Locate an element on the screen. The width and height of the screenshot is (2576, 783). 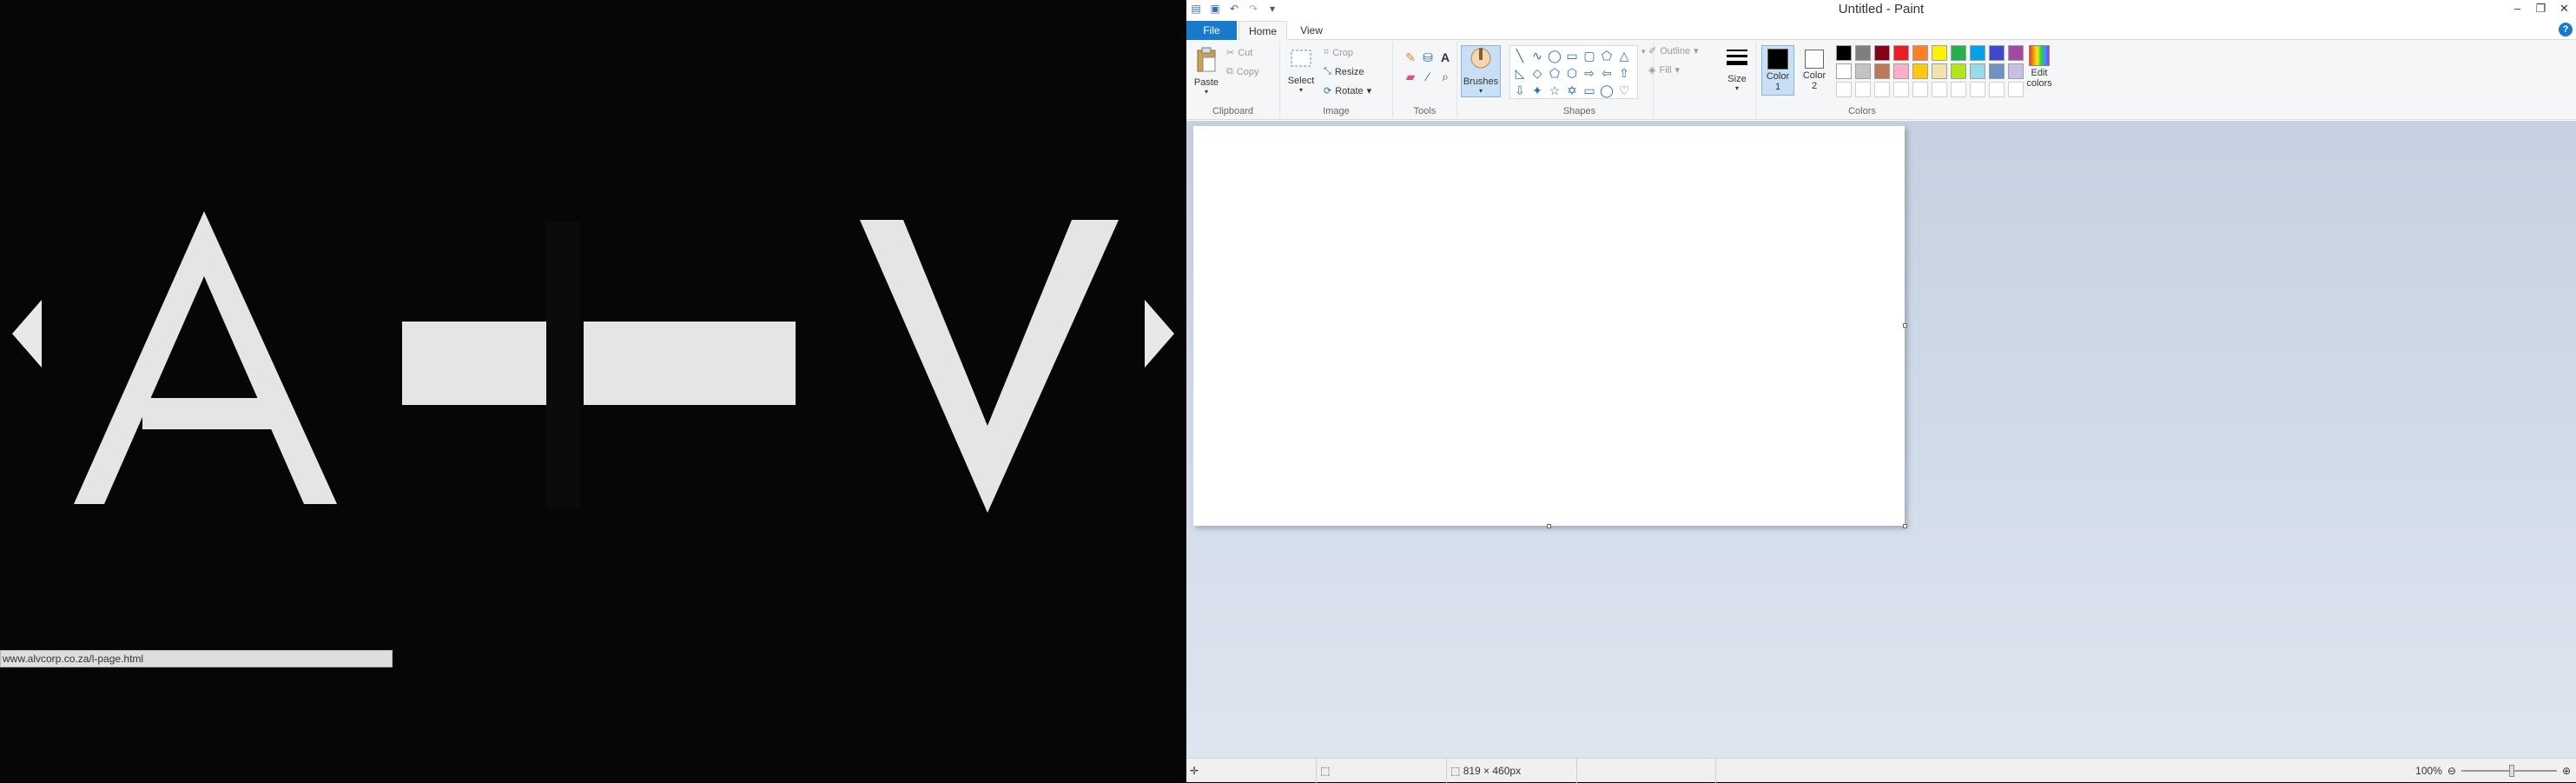
select-button: Select ▾ is located at coordinates (1301, 70).